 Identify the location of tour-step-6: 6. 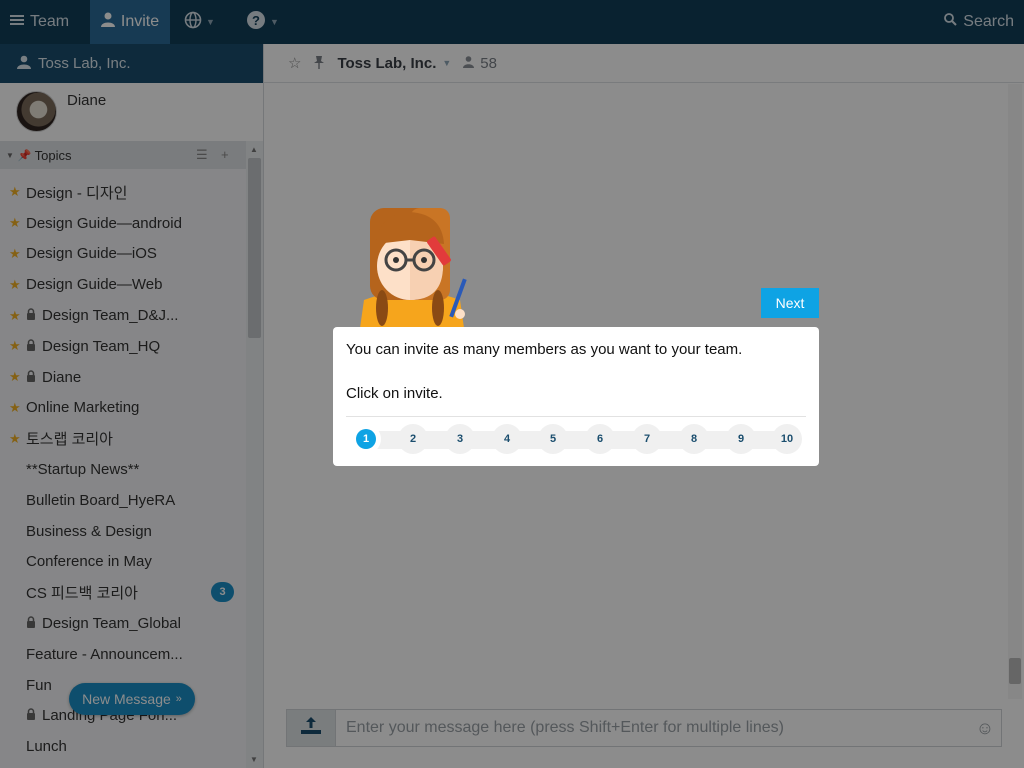
(600, 439).